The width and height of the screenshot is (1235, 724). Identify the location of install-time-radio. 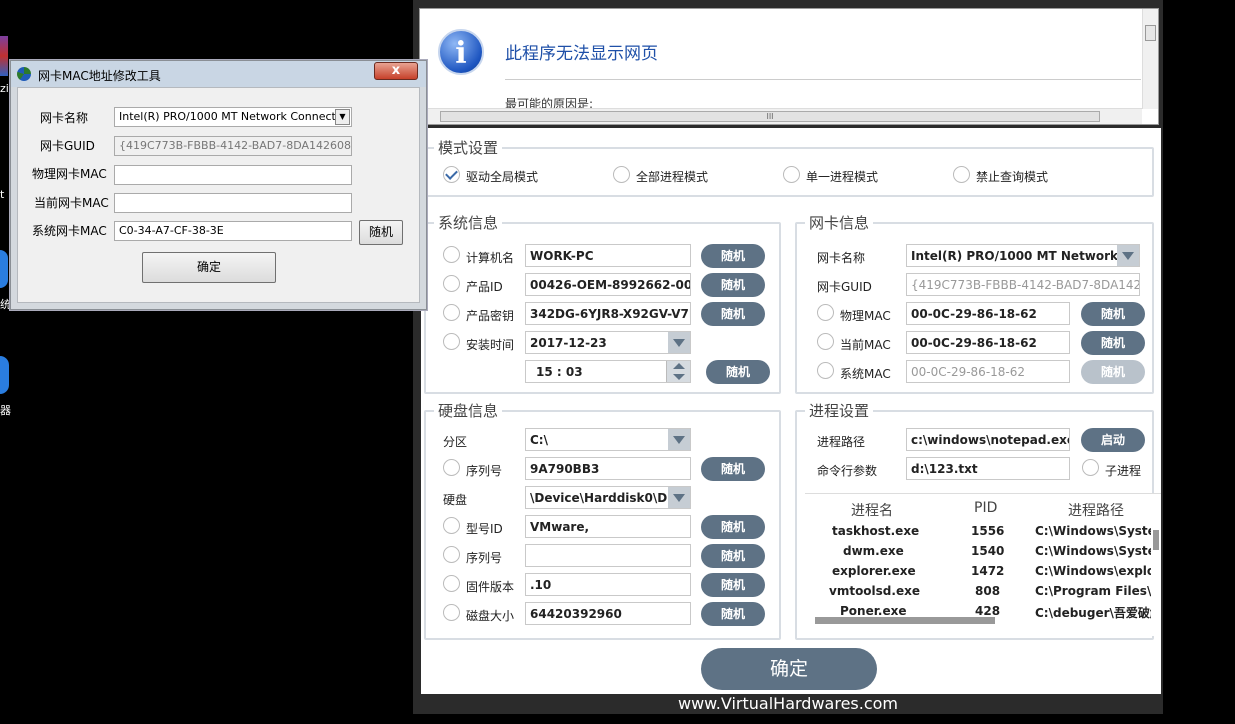
(451, 341).